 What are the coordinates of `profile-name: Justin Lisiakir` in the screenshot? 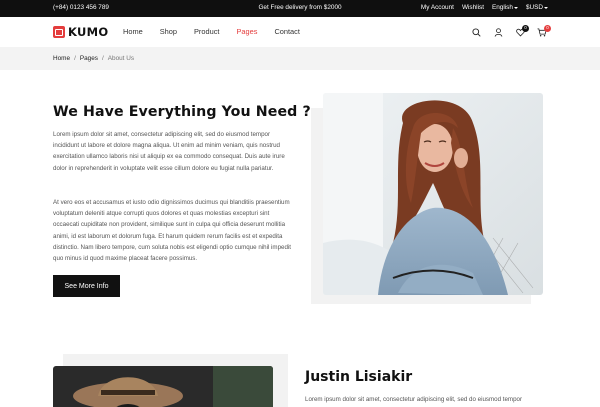 It's located at (359, 377).